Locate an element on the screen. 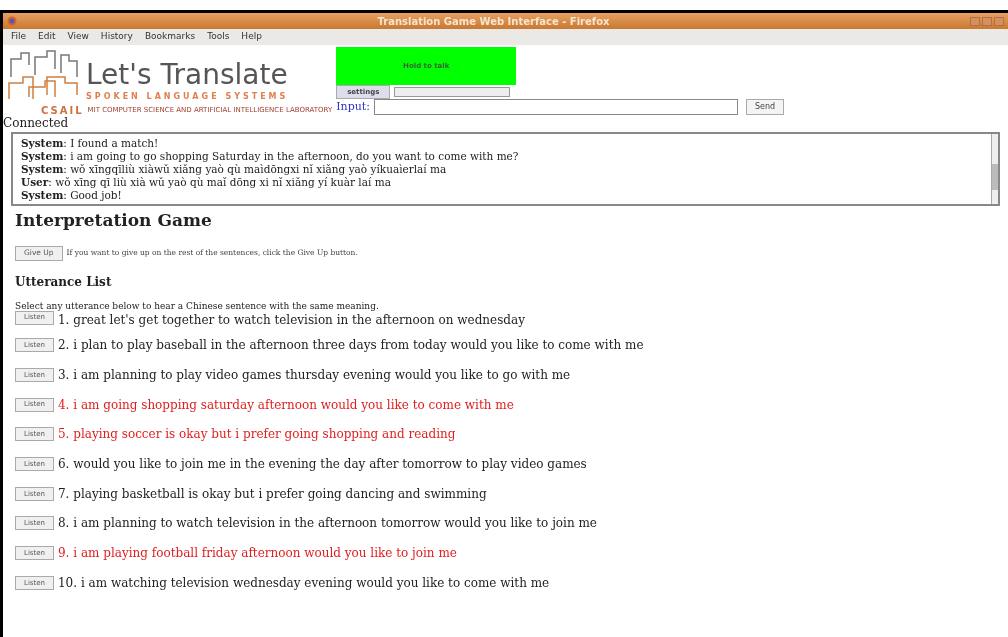 The height and width of the screenshot is (637, 1008). utterance: 8. i am planning to watch television in the afternoon tomorrow would you like to join me is located at coordinates (327, 523).